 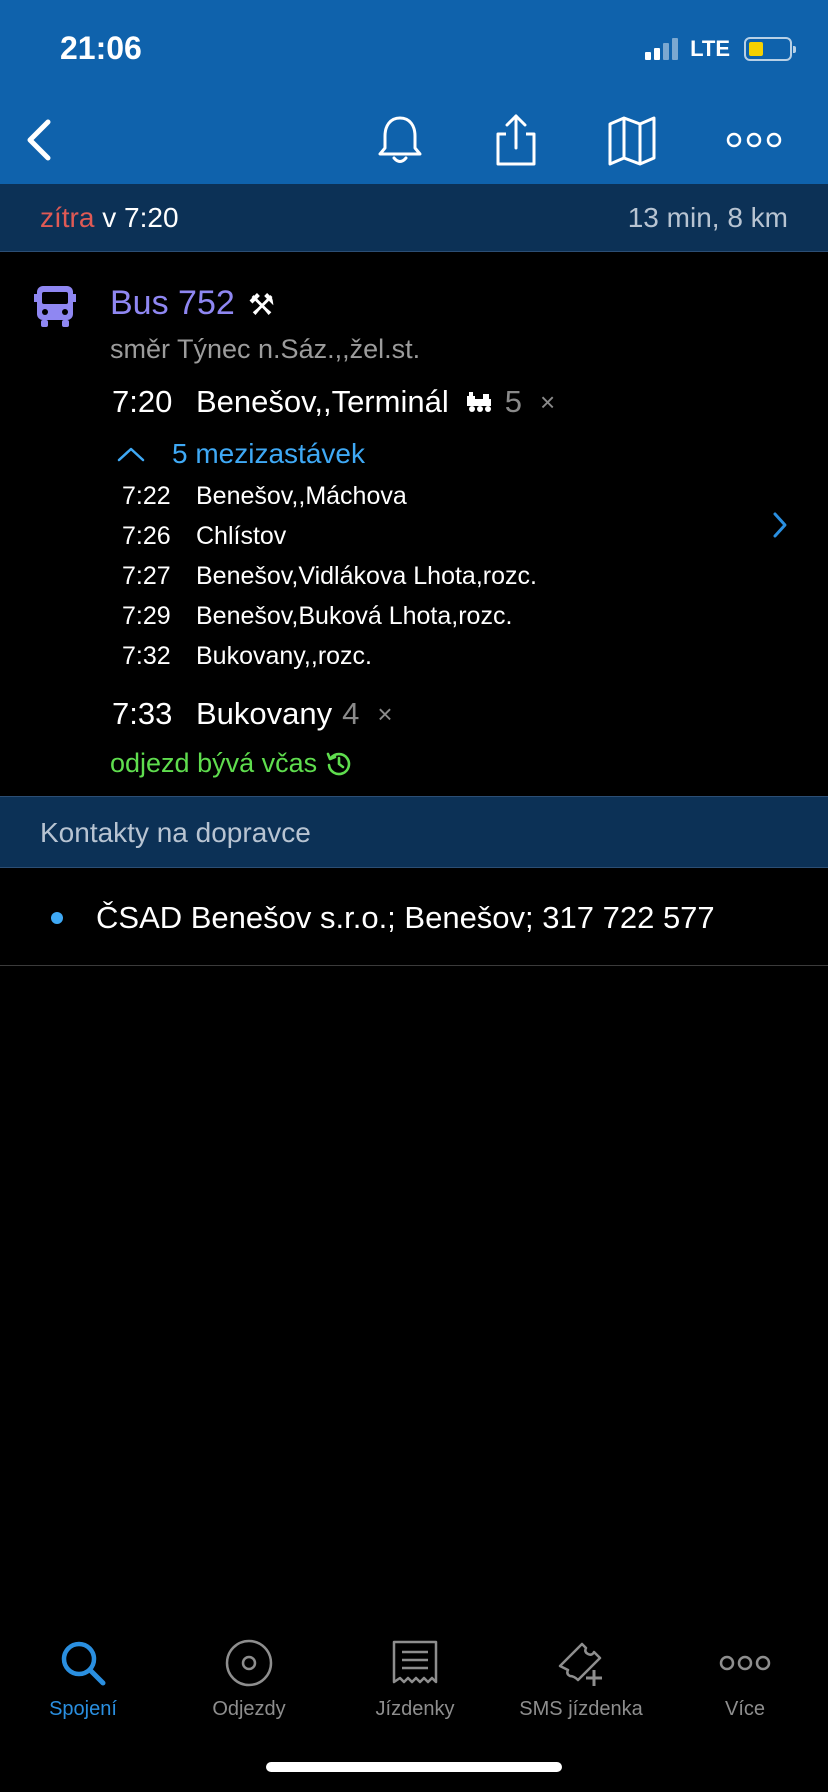 I want to click on tab-jizdenky: Jízdenky, so click(x=415, y=1675).